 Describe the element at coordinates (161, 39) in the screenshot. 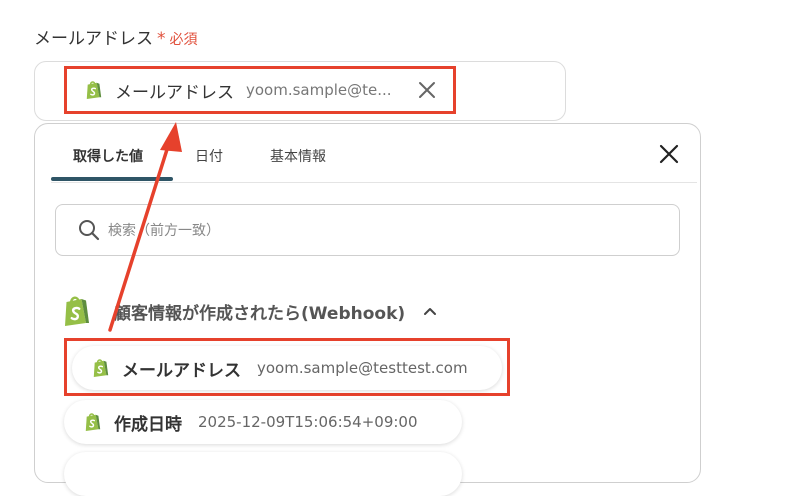

I see `required-asterisk: *` at that location.